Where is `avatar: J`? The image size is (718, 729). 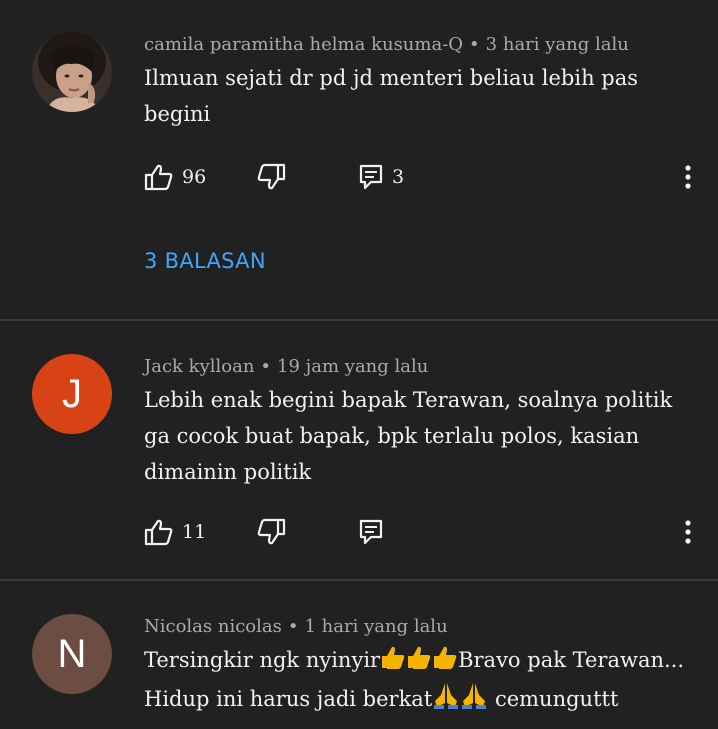 avatar: J is located at coordinates (72, 394).